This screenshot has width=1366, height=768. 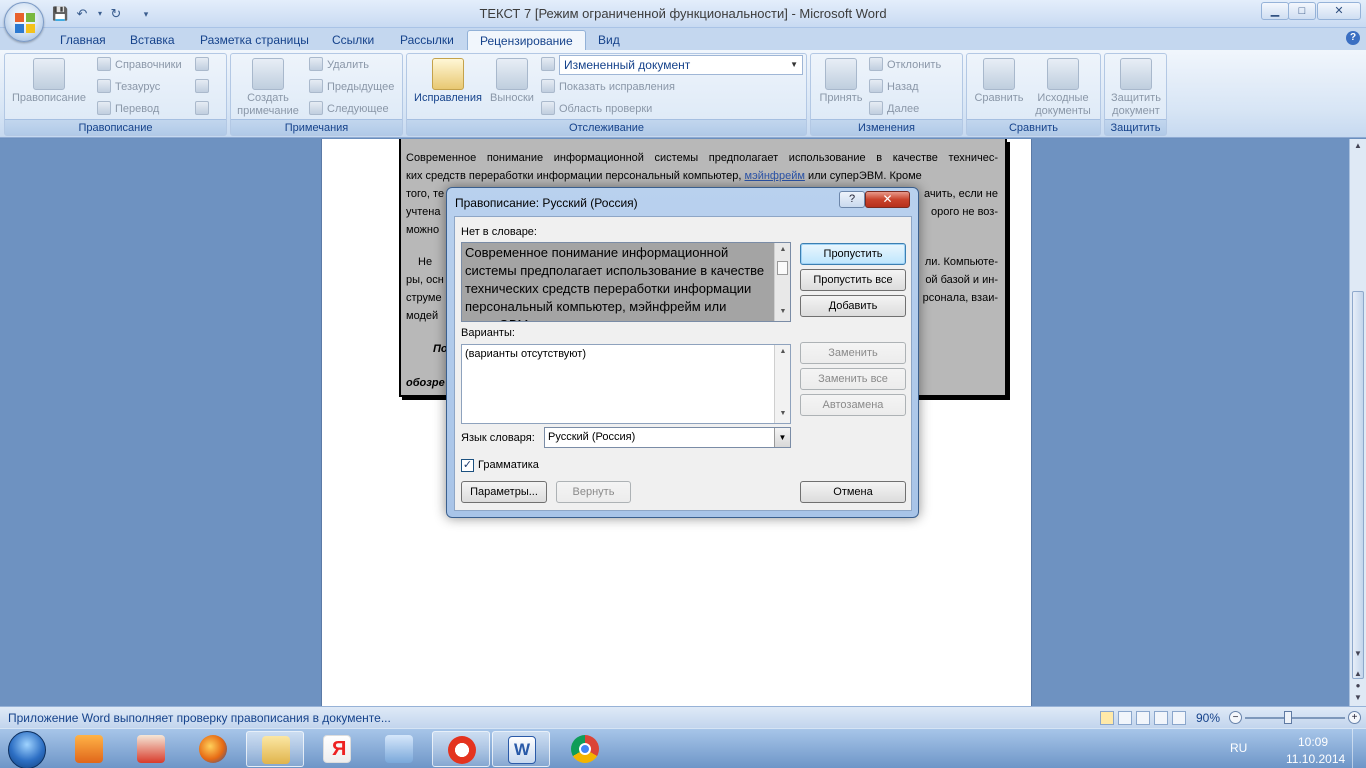 What do you see at coordinates (467, 465) in the screenshot?
I see `grammar-checkbox: ✓` at bounding box center [467, 465].